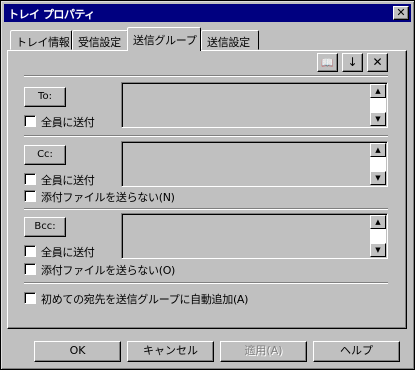  What do you see at coordinates (68, 122) in the screenshot?
I see `to-send-all-label: 全員に送付` at bounding box center [68, 122].